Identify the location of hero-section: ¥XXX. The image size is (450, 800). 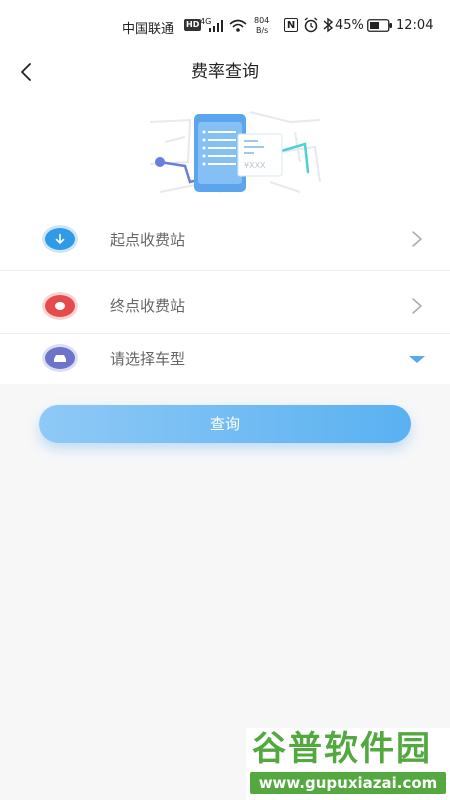
(225, 149).